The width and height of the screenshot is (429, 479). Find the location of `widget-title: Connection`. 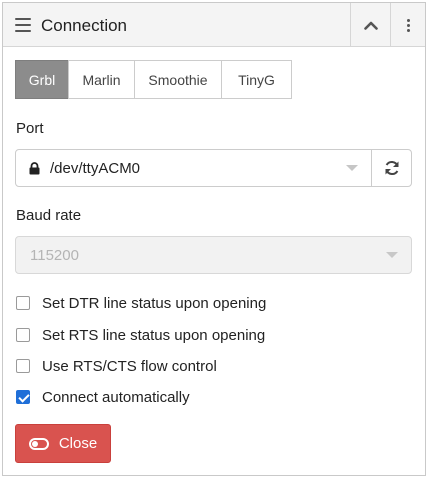

widget-title: Connection is located at coordinates (84, 25).